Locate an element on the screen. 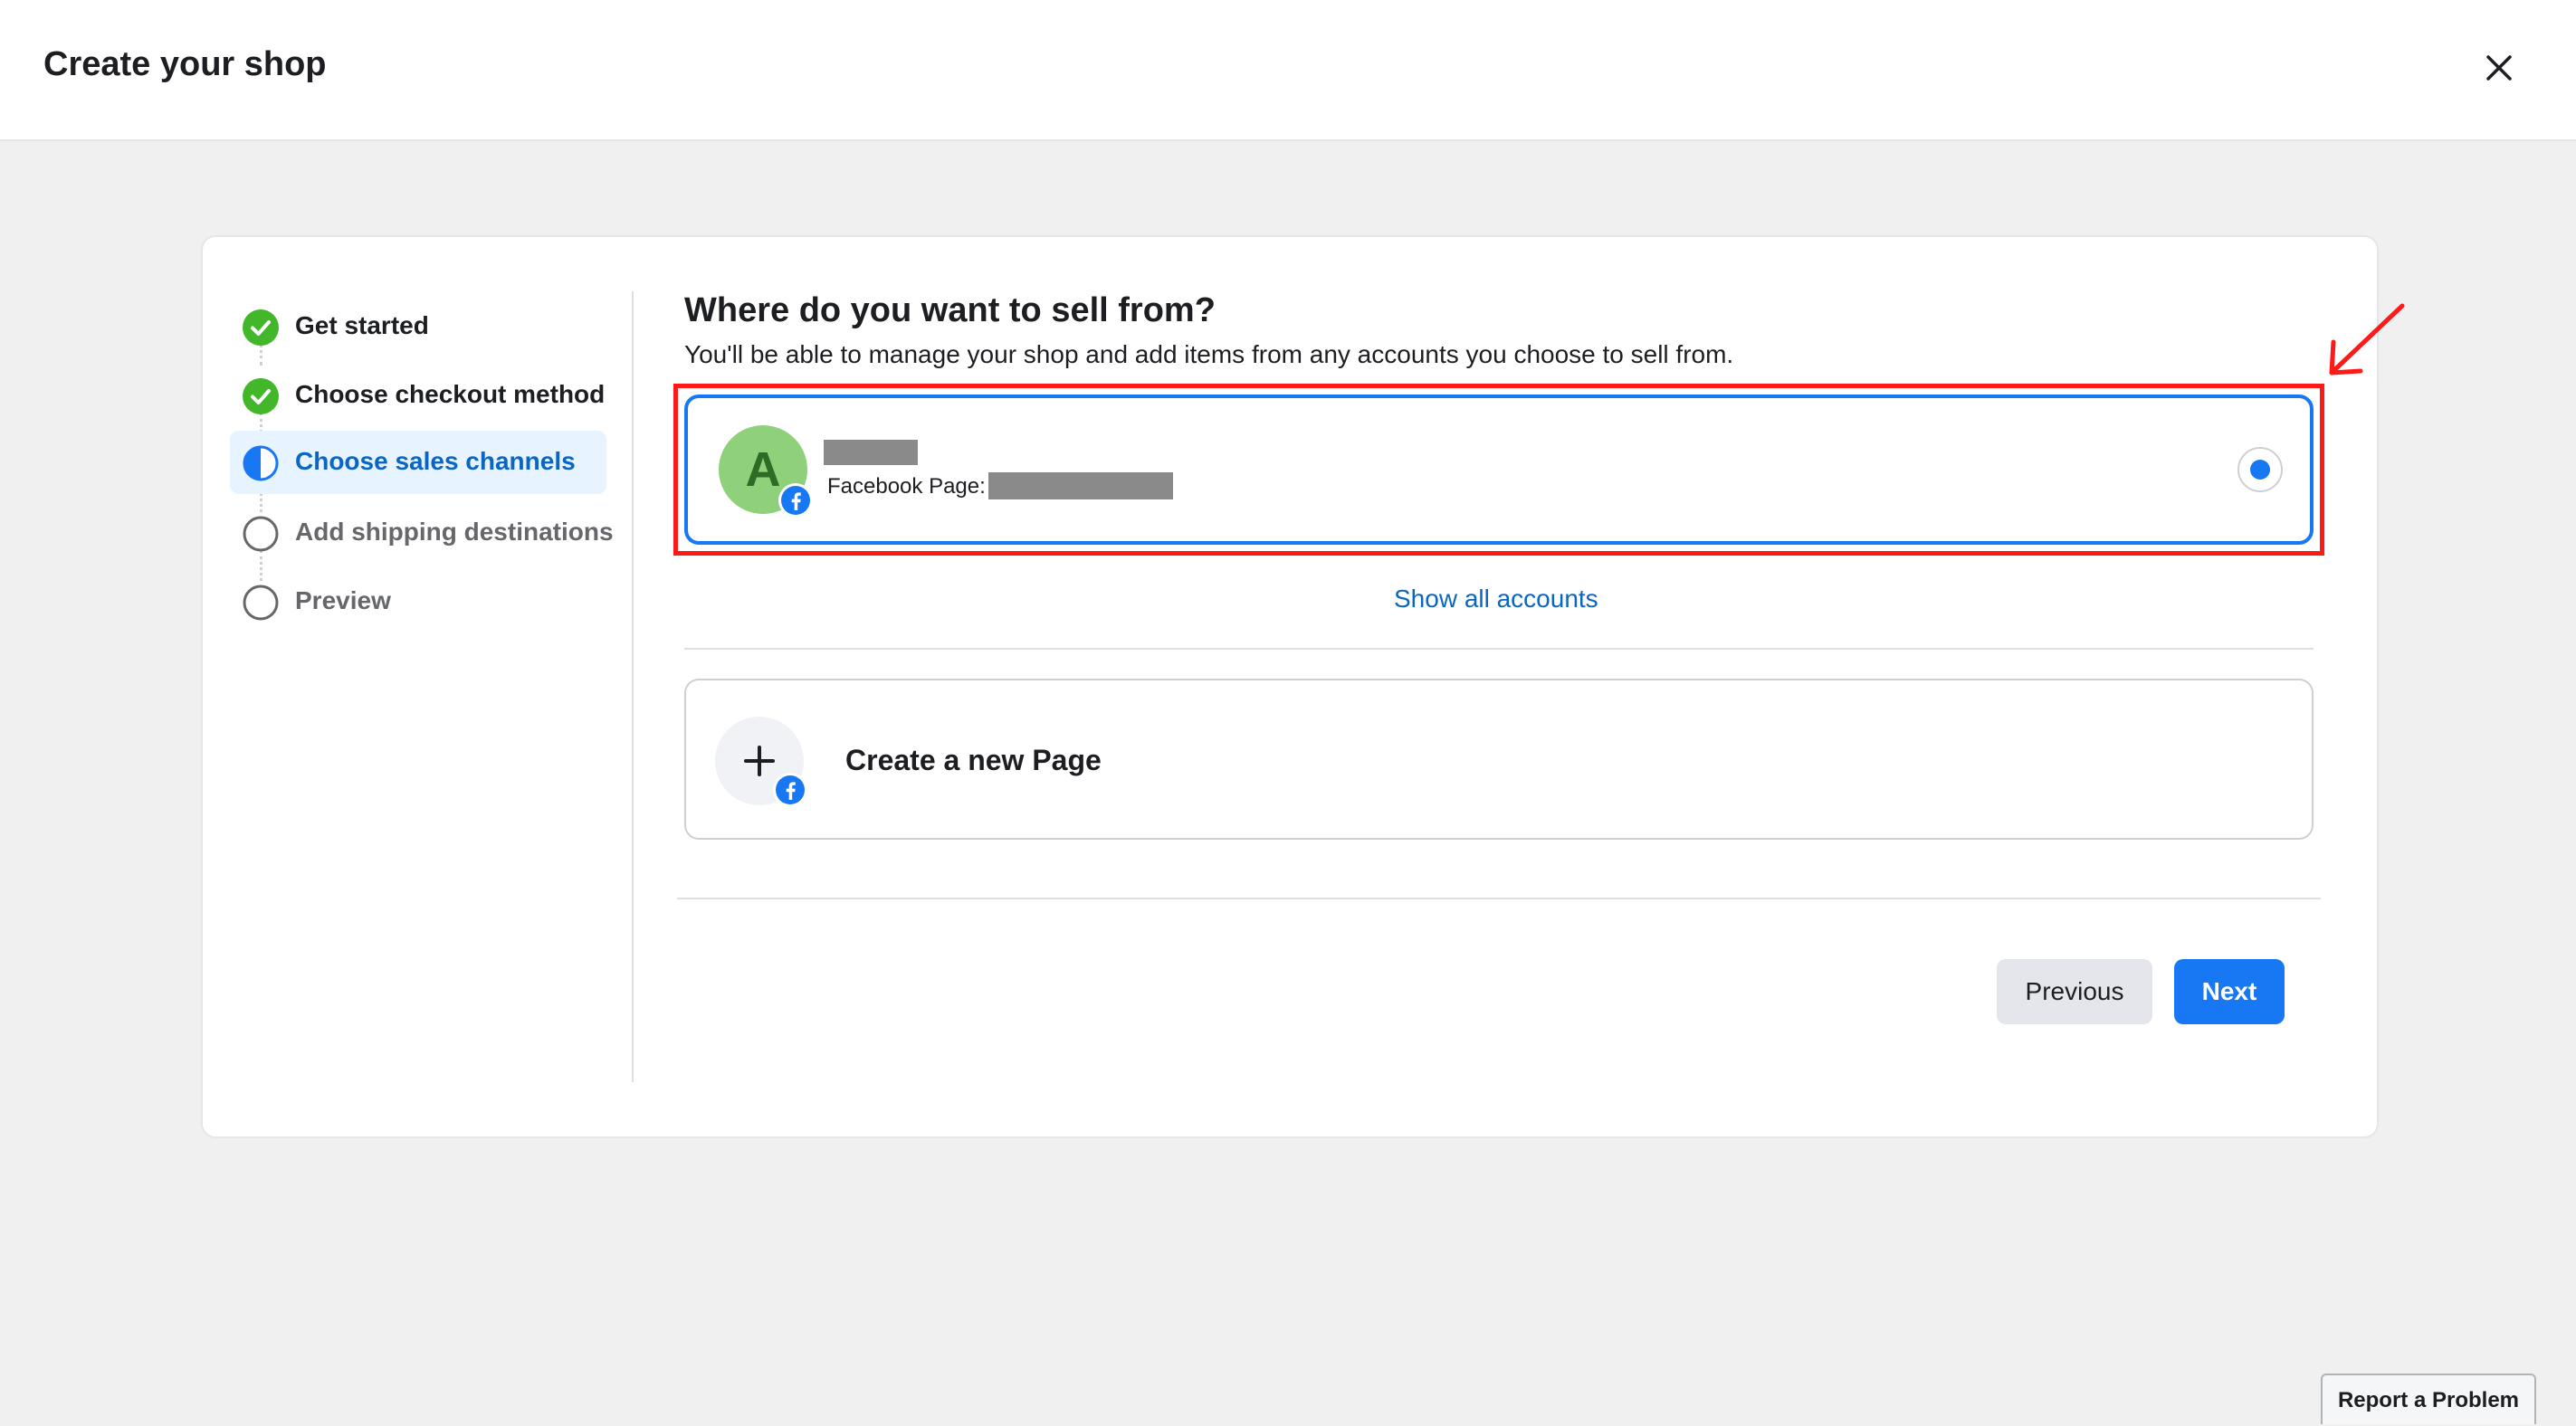 The image size is (2576, 1426). section-heading: Where do you want to sell from? is located at coordinates (950, 310).